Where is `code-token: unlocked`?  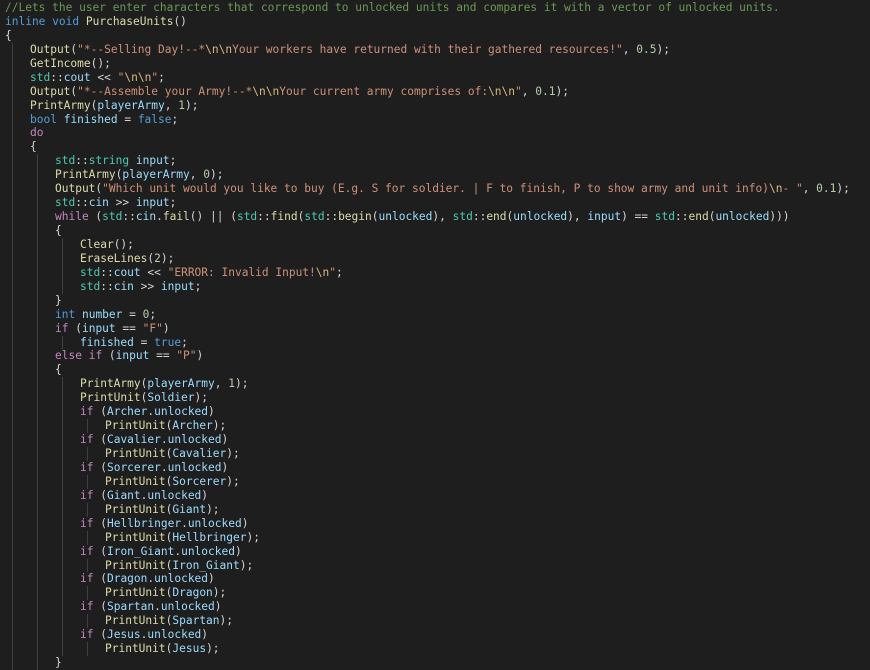
code-token: unlocked is located at coordinates (174, 495).